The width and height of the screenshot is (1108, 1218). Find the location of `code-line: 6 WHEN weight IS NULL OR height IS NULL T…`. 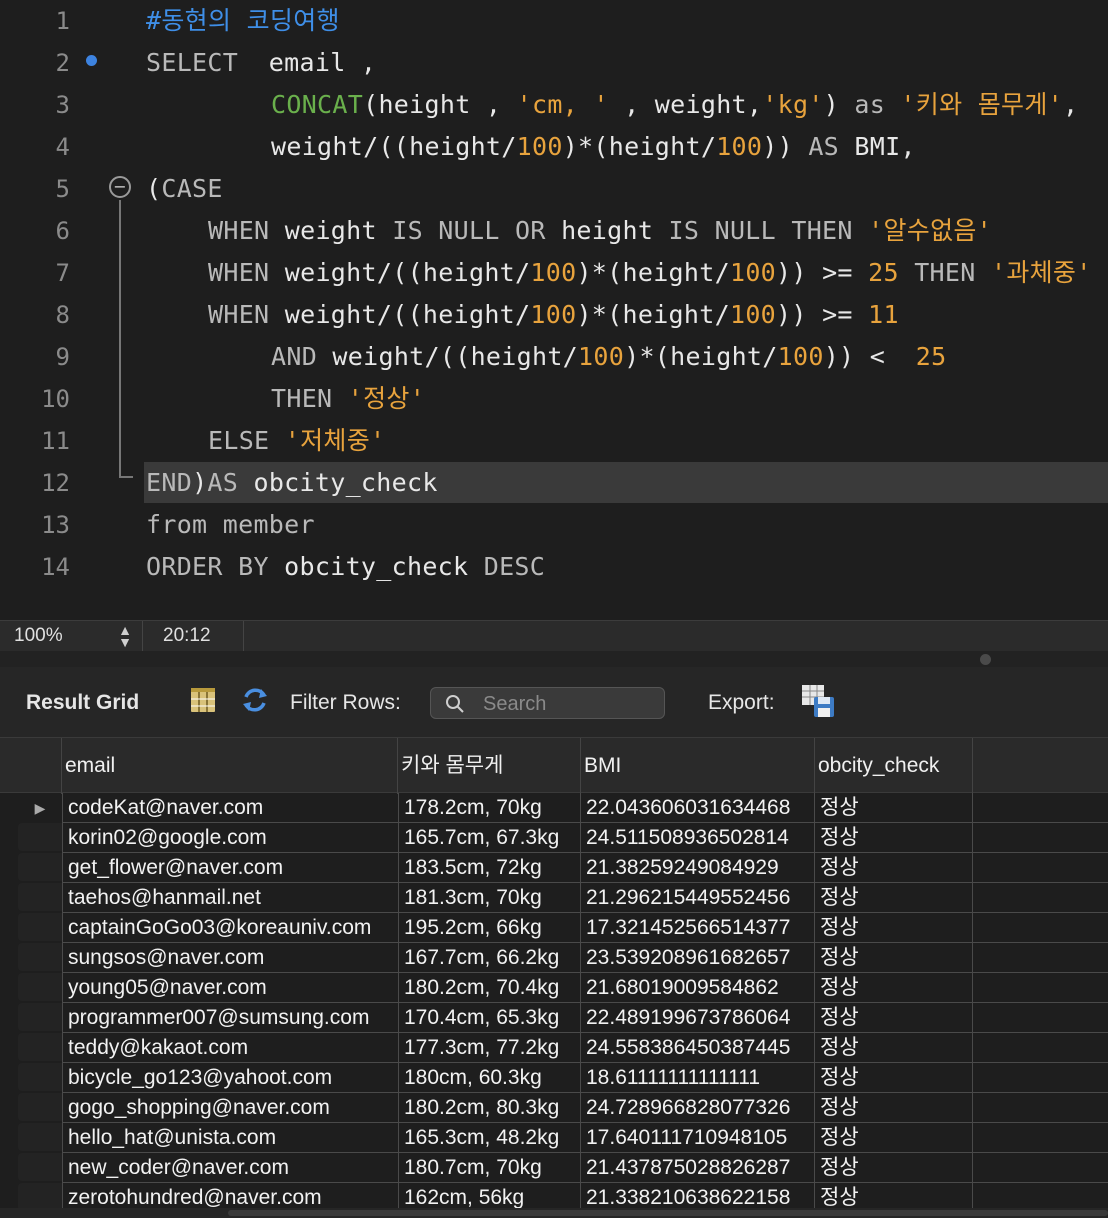

code-line: 6 WHEN weight IS NULL OR height IS NULL T… is located at coordinates (554, 231).